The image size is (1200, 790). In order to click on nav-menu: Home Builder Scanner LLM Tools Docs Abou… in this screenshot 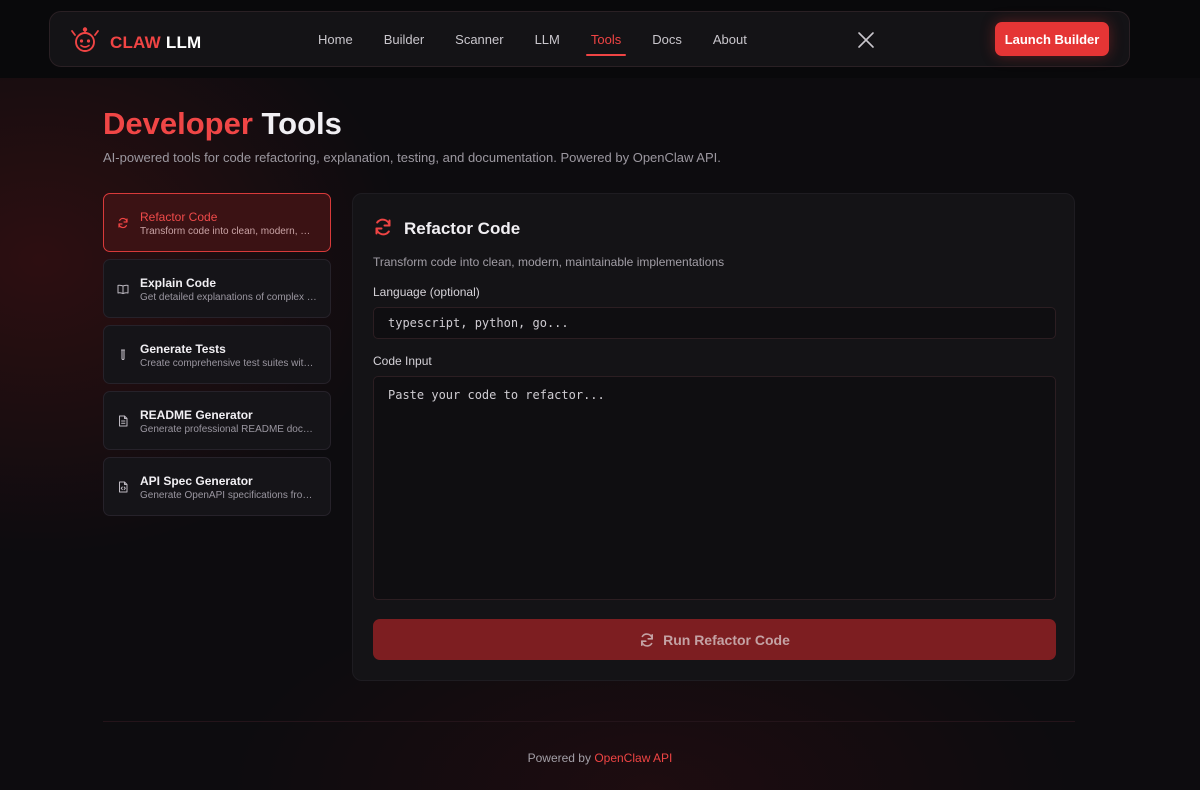, I will do `click(548, 40)`.